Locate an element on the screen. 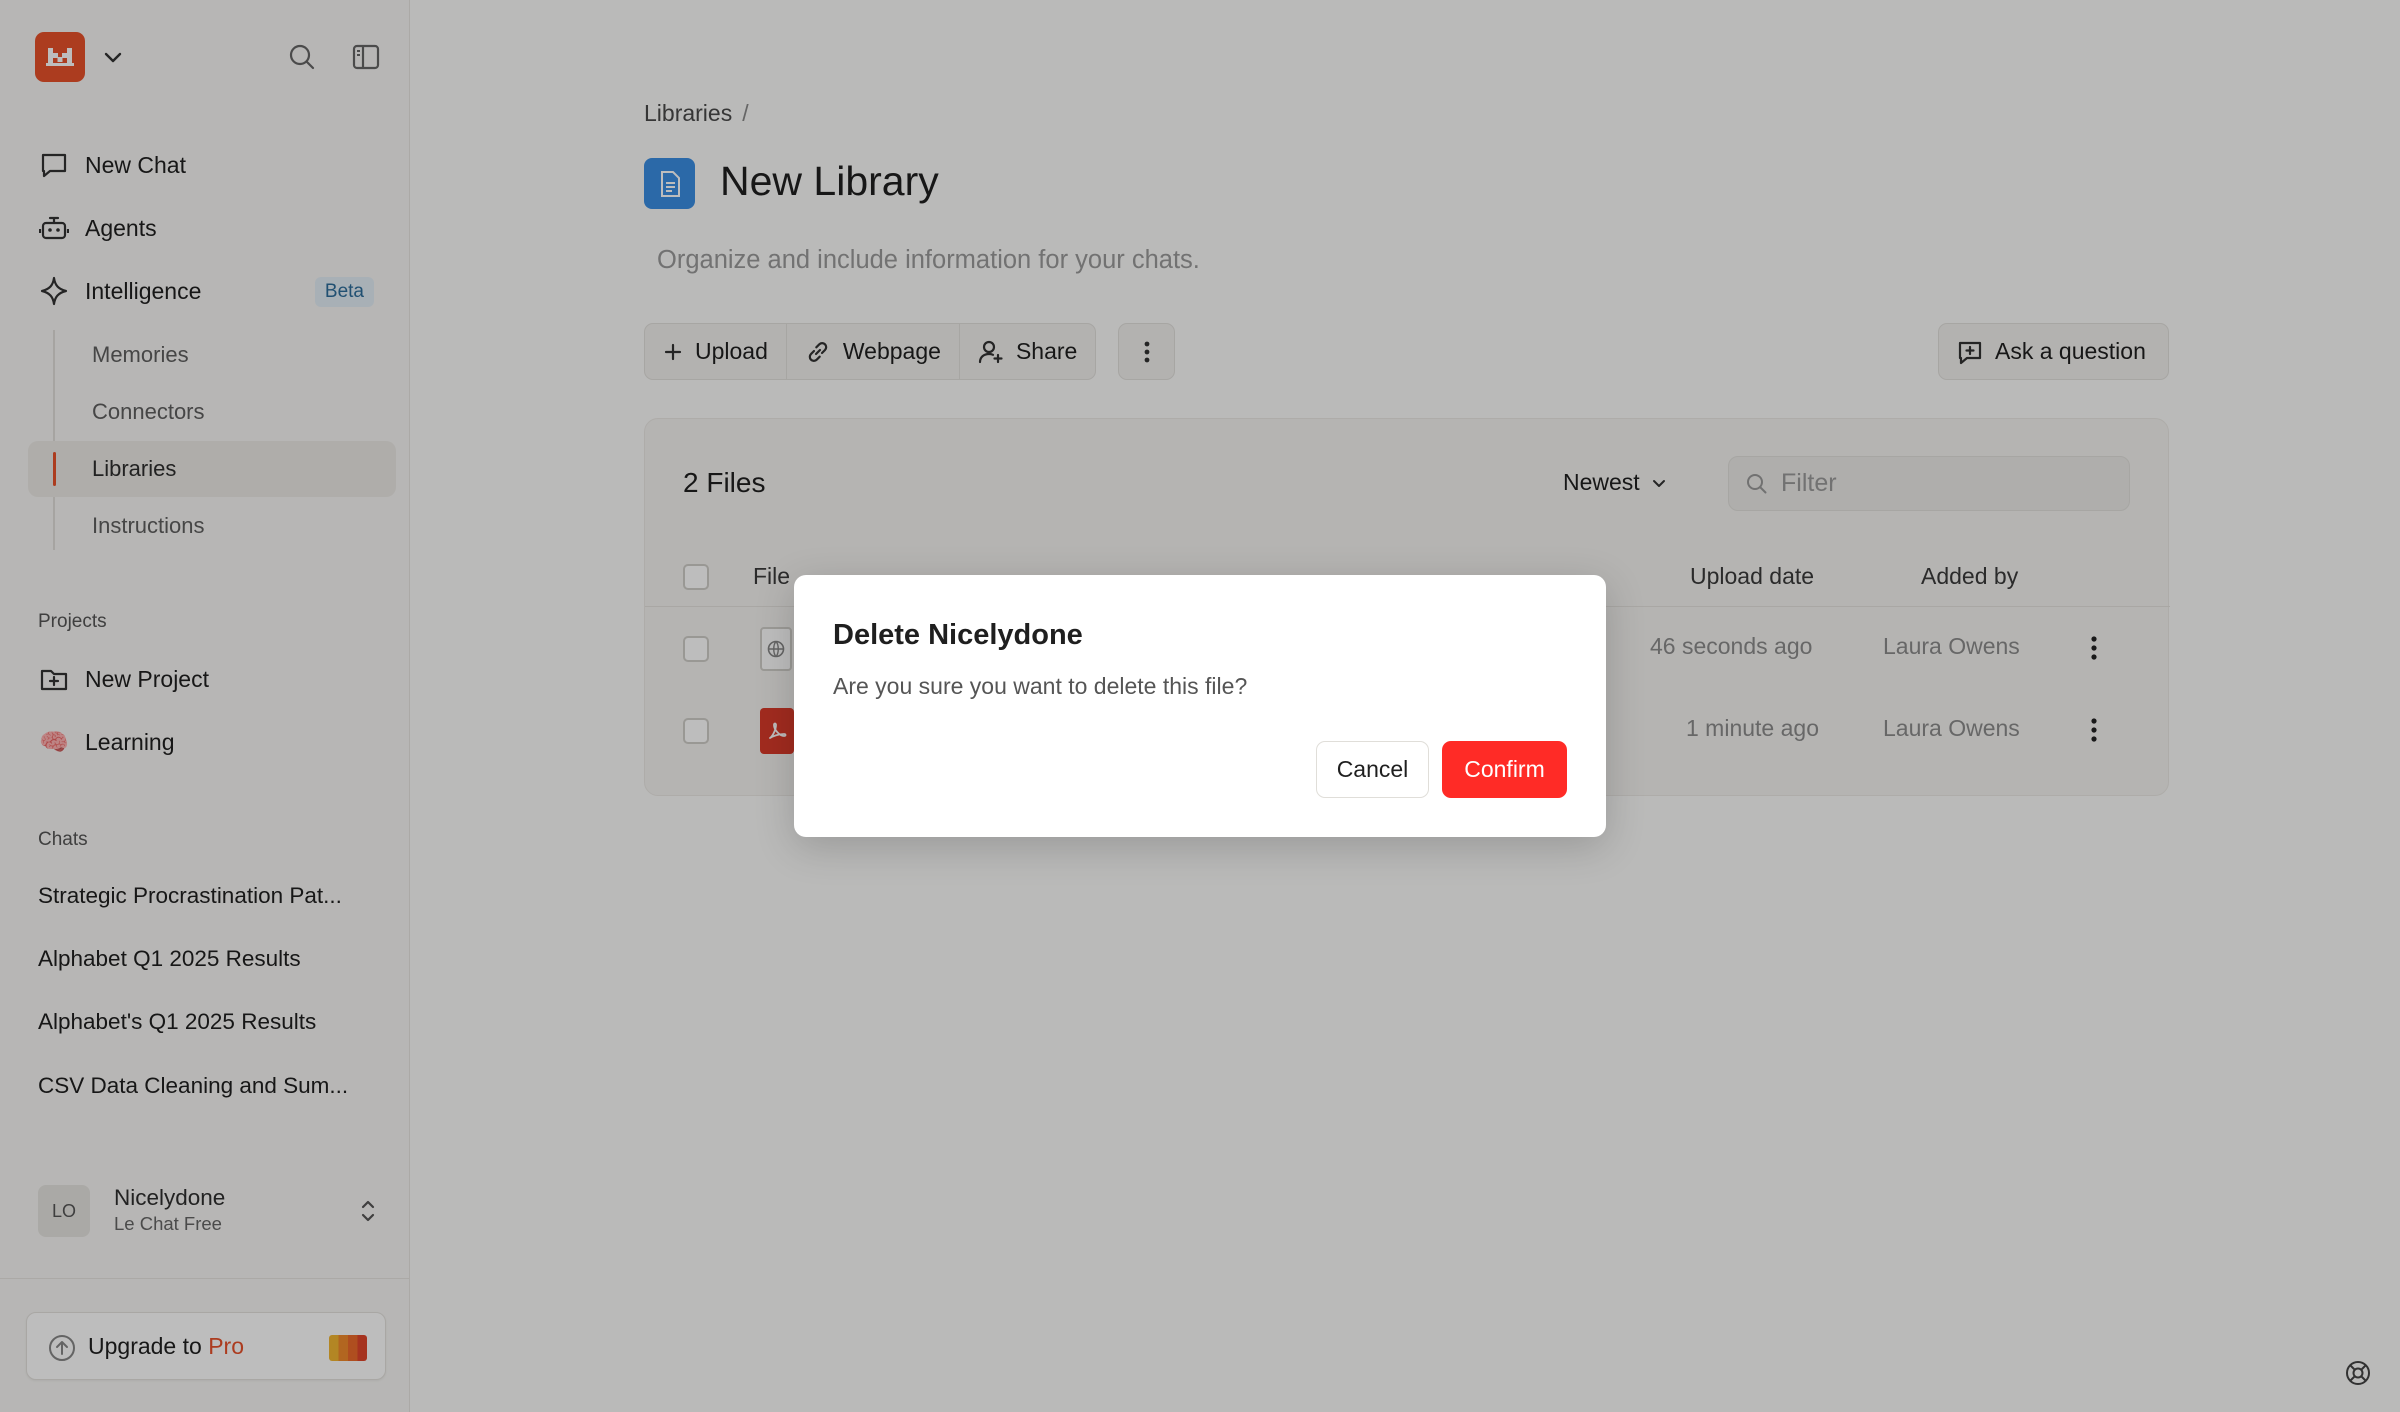 The width and height of the screenshot is (2400, 1412). confirm-button: Confirm is located at coordinates (1504, 769).